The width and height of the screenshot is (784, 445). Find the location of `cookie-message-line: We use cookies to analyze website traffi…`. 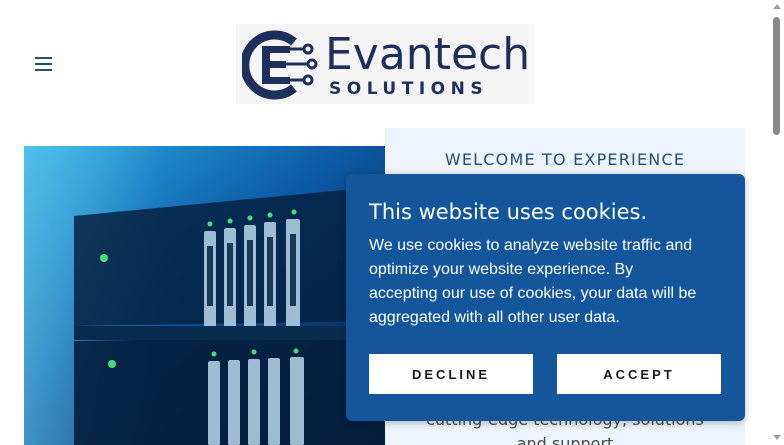

cookie-message-line: We use cookies to analyze website traffi… is located at coordinates (531, 245).